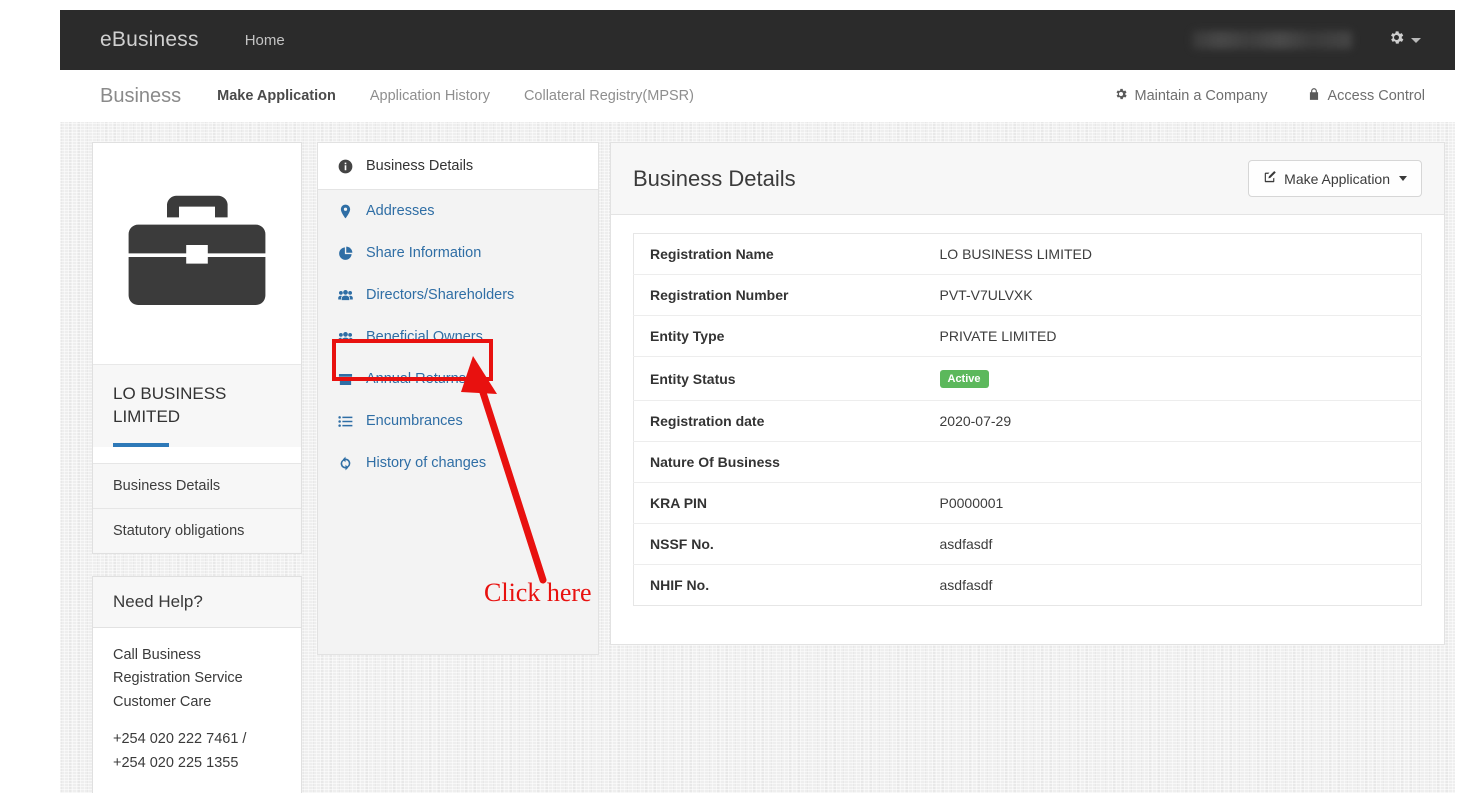  What do you see at coordinates (680, 585) in the screenshot?
I see `row-label: NHIF No.` at bounding box center [680, 585].